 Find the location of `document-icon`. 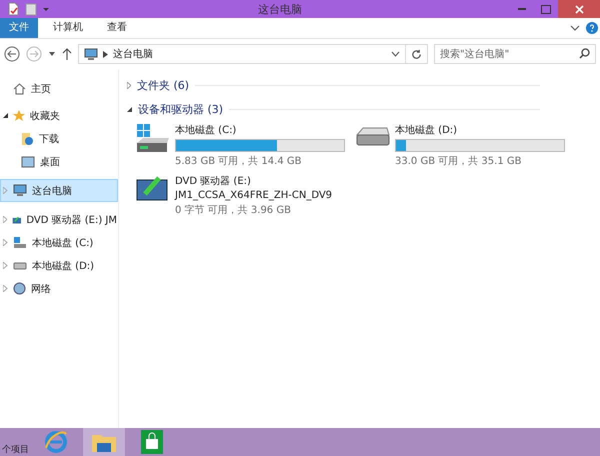

document-icon is located at coordinates (13, 9).